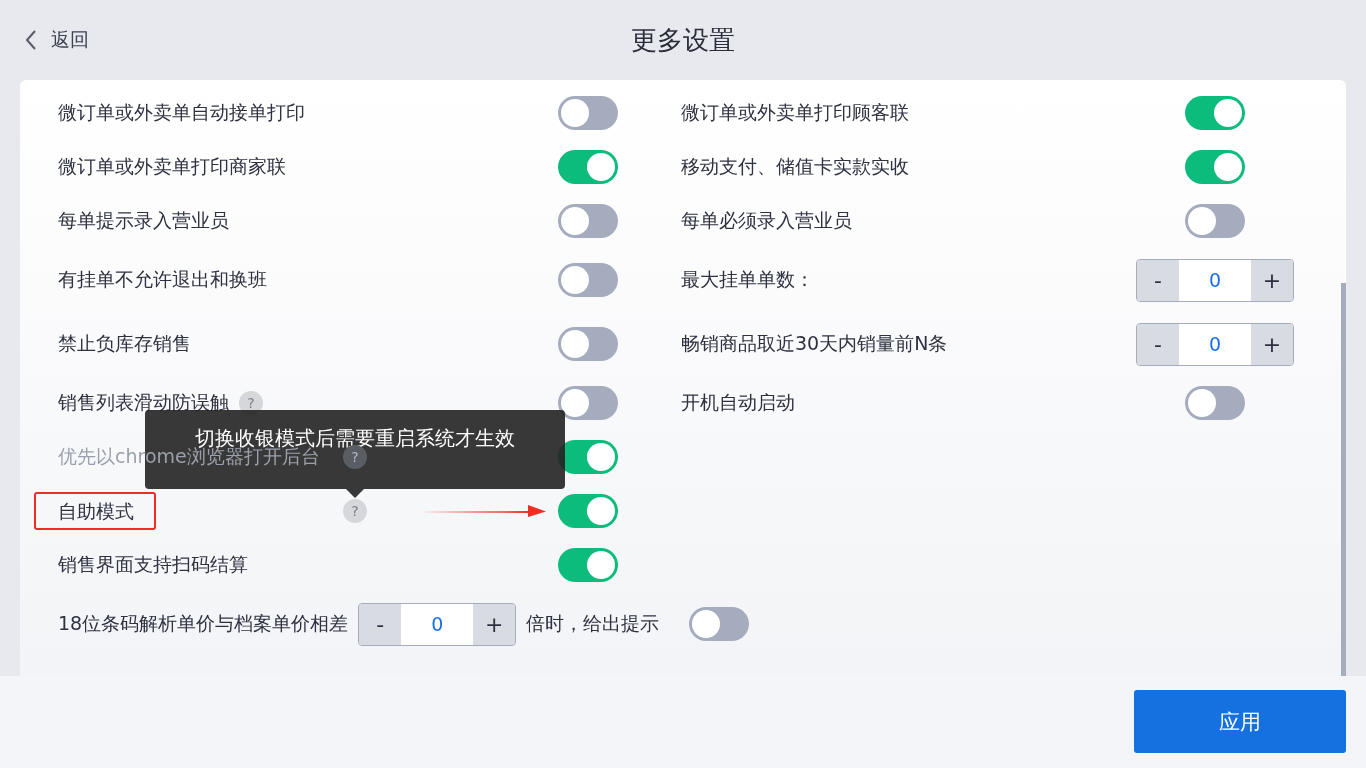 The height and width of the screenshot is (768, 1366). Describe the element at coordinates (1343, 479) in the screenshot. I see `scrollbar` at that location.